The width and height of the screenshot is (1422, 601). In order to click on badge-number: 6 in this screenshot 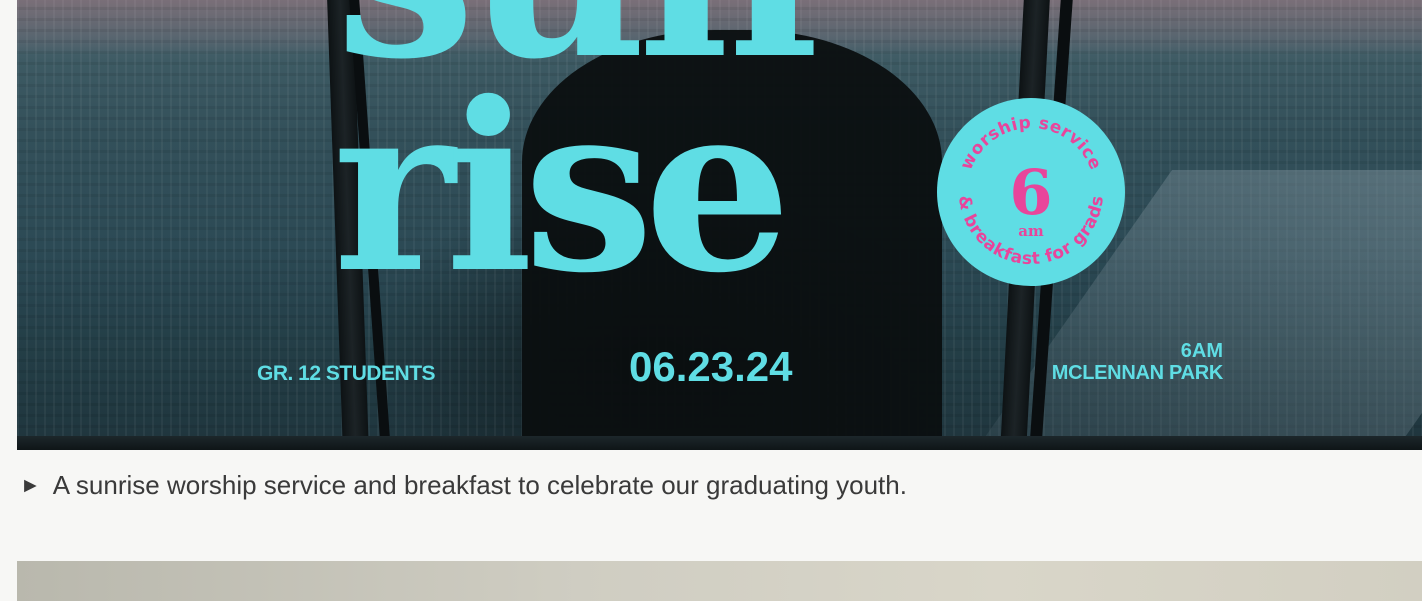, I will do `click(1030, 192)`.